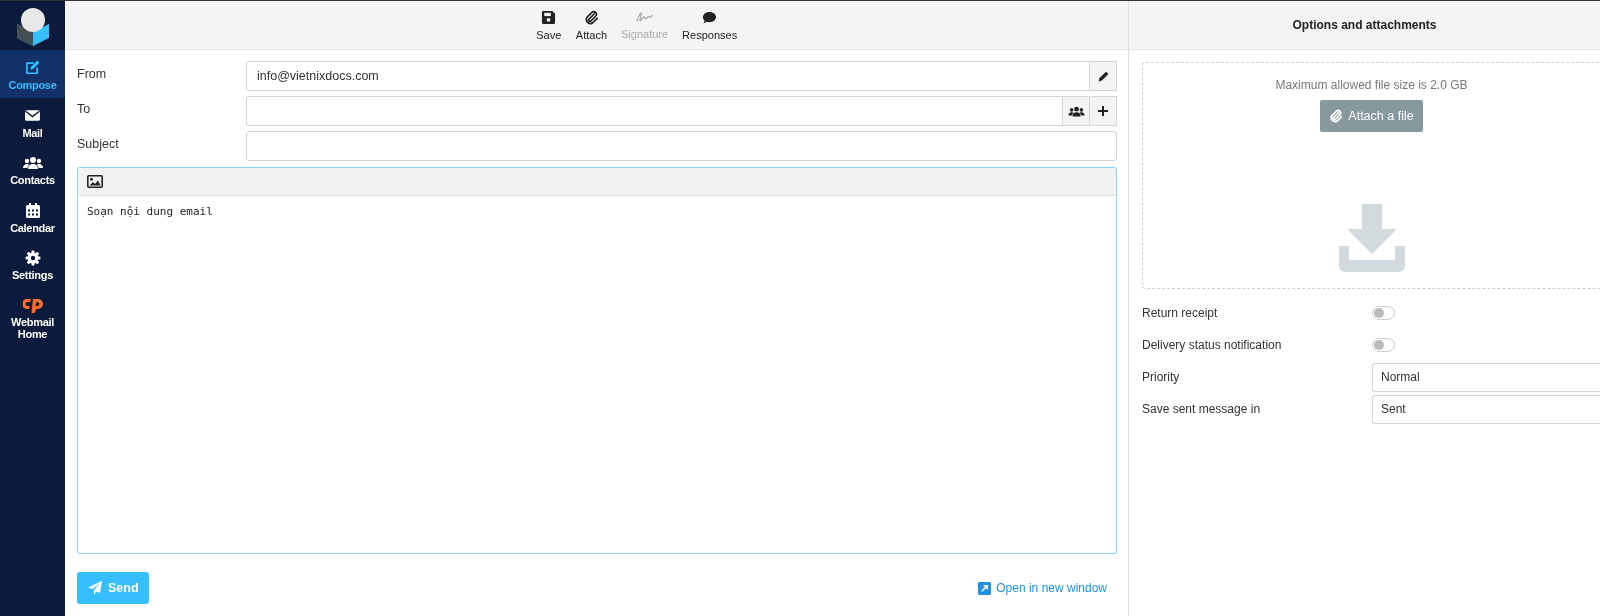 The image size is (1600, 616). I want to click on pencil-icon, so click(1103, 76).